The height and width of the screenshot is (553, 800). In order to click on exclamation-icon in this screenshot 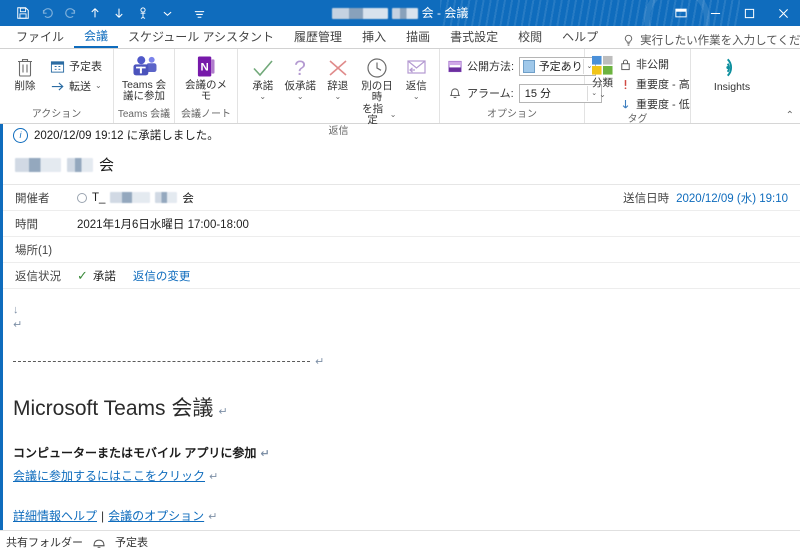, I will do `click(625, 84)`.